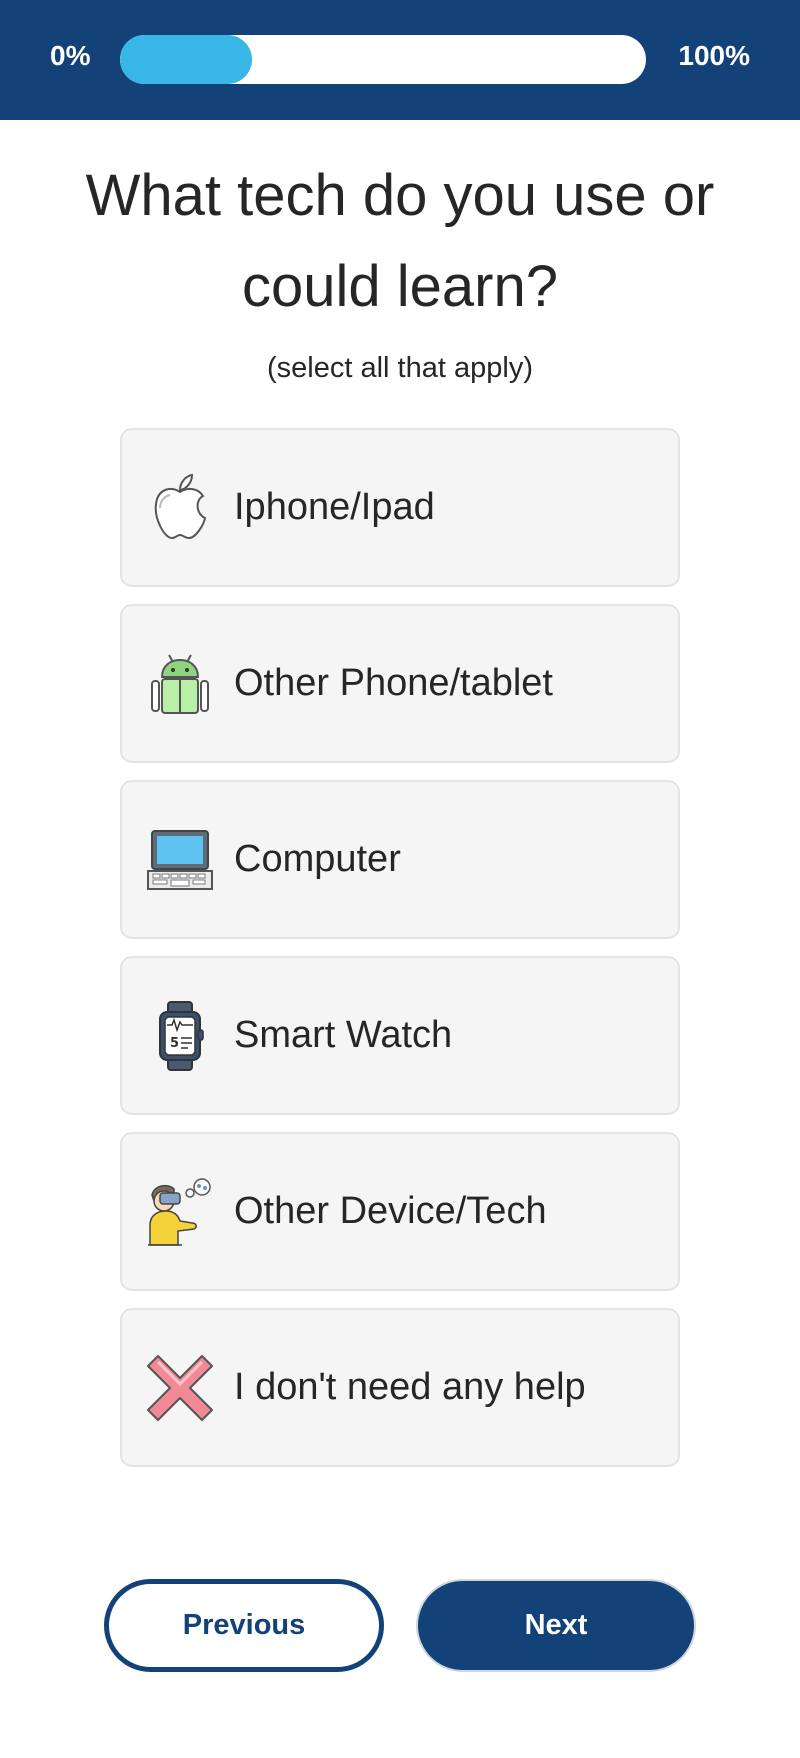 The height and width of the screenshot is (1758, 800). What do you see at coordinates (244, 1625) in the screenshot?
I see `previous-button: Previous` at bounding box center [244, 1625].